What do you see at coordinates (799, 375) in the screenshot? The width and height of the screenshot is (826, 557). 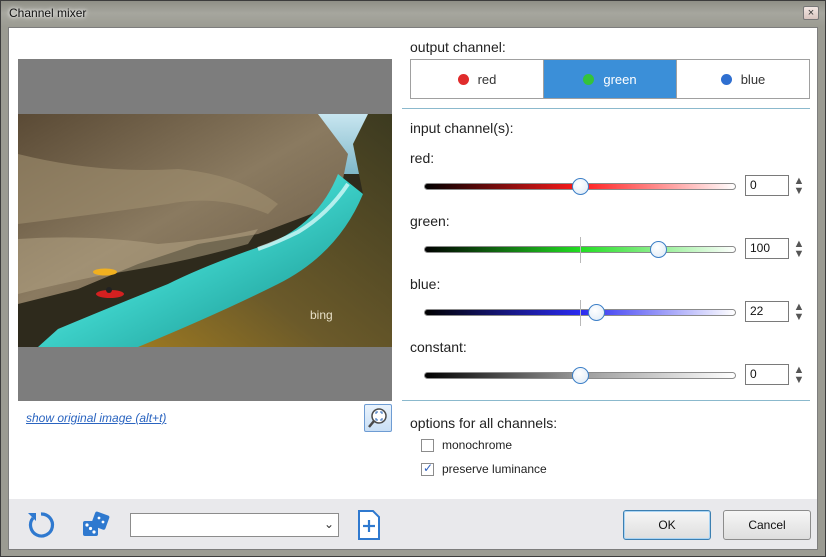 I see `constant-spinner: ▲ ▼` at bounding box center [799, 375].